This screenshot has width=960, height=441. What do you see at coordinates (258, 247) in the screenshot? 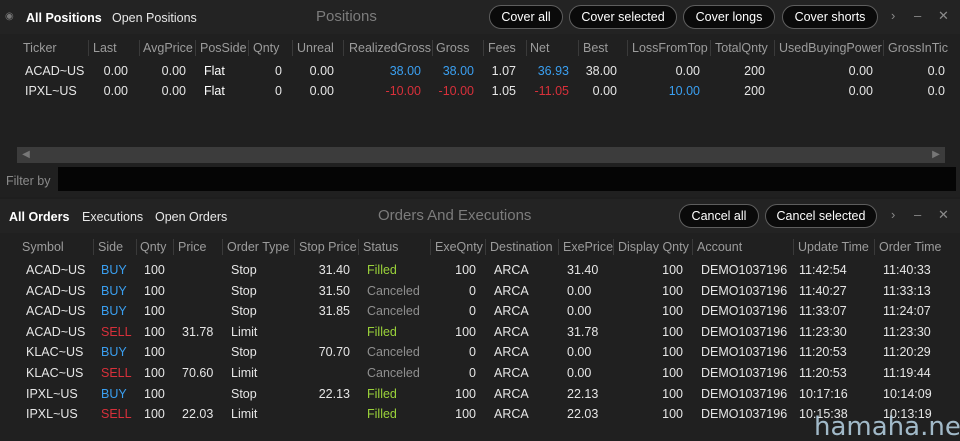
I see `column-header-order-type: Order Type` at bounding box center [258, 247].